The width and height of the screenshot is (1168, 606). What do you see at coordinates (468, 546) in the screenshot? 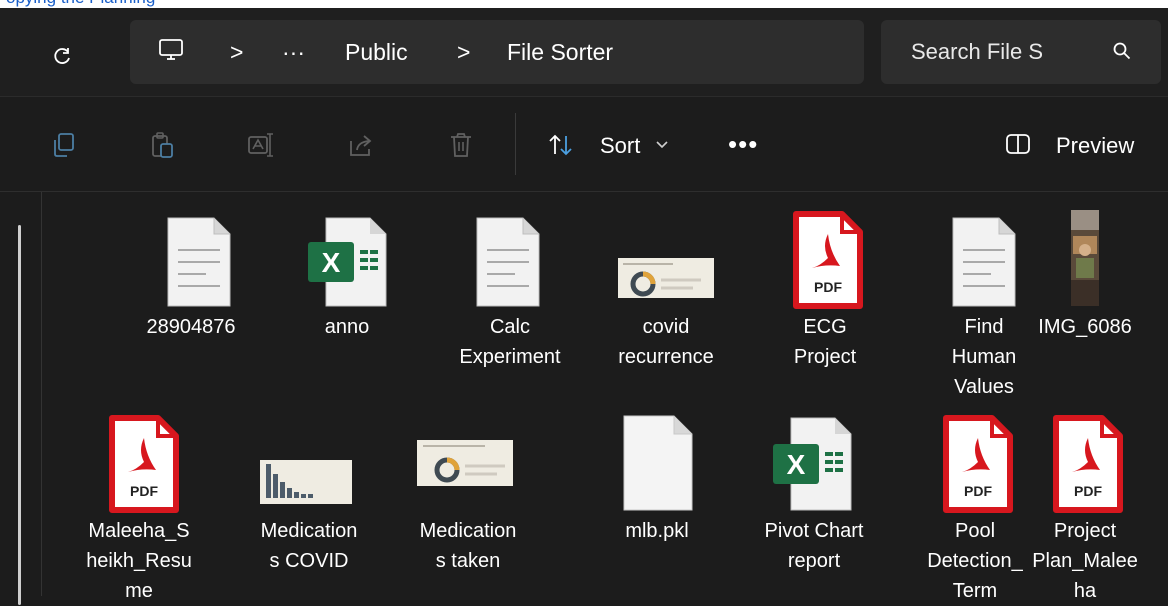
I see `file-name: Medication s taken` at bounding box center [468, 546].